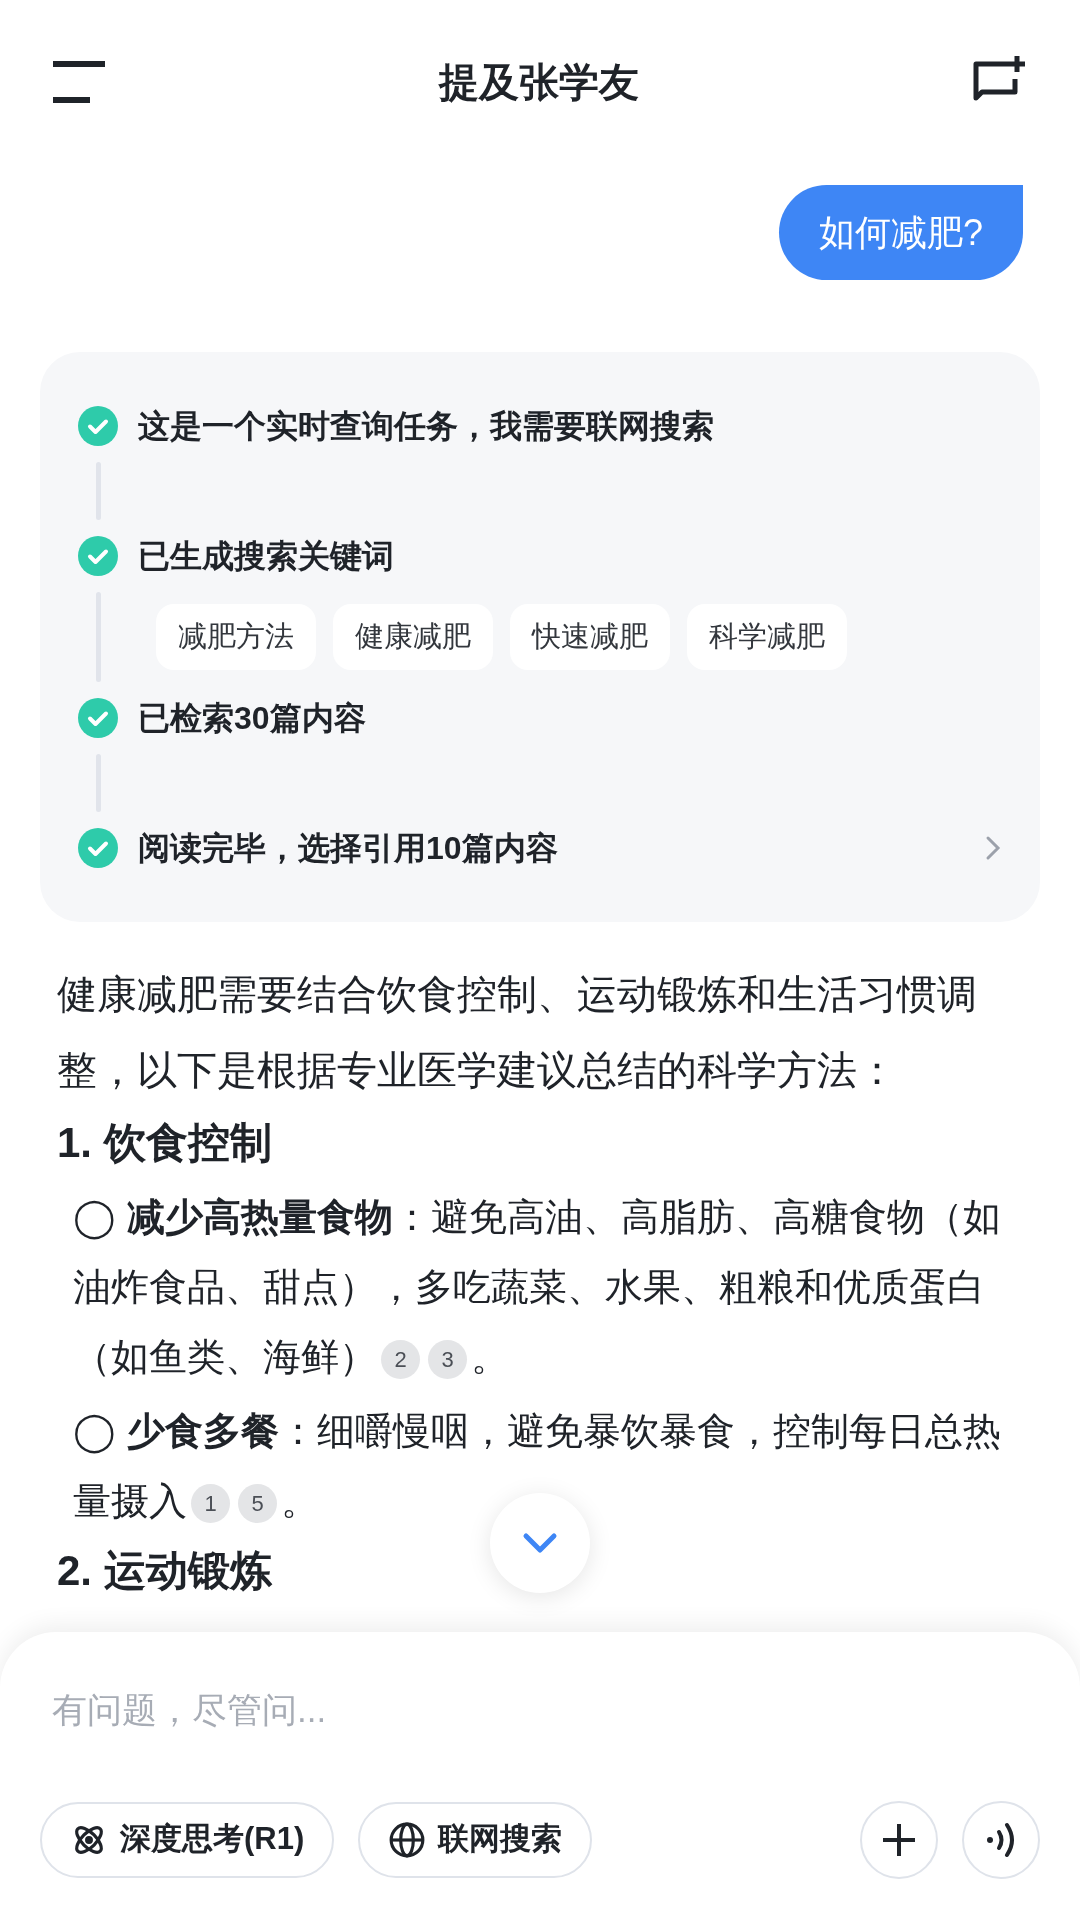 The image size is (1080, 1920). Describe the element at coordinates (236, 637) in the screenshot. I see `keyword-chip: 减肥方法` at that location.